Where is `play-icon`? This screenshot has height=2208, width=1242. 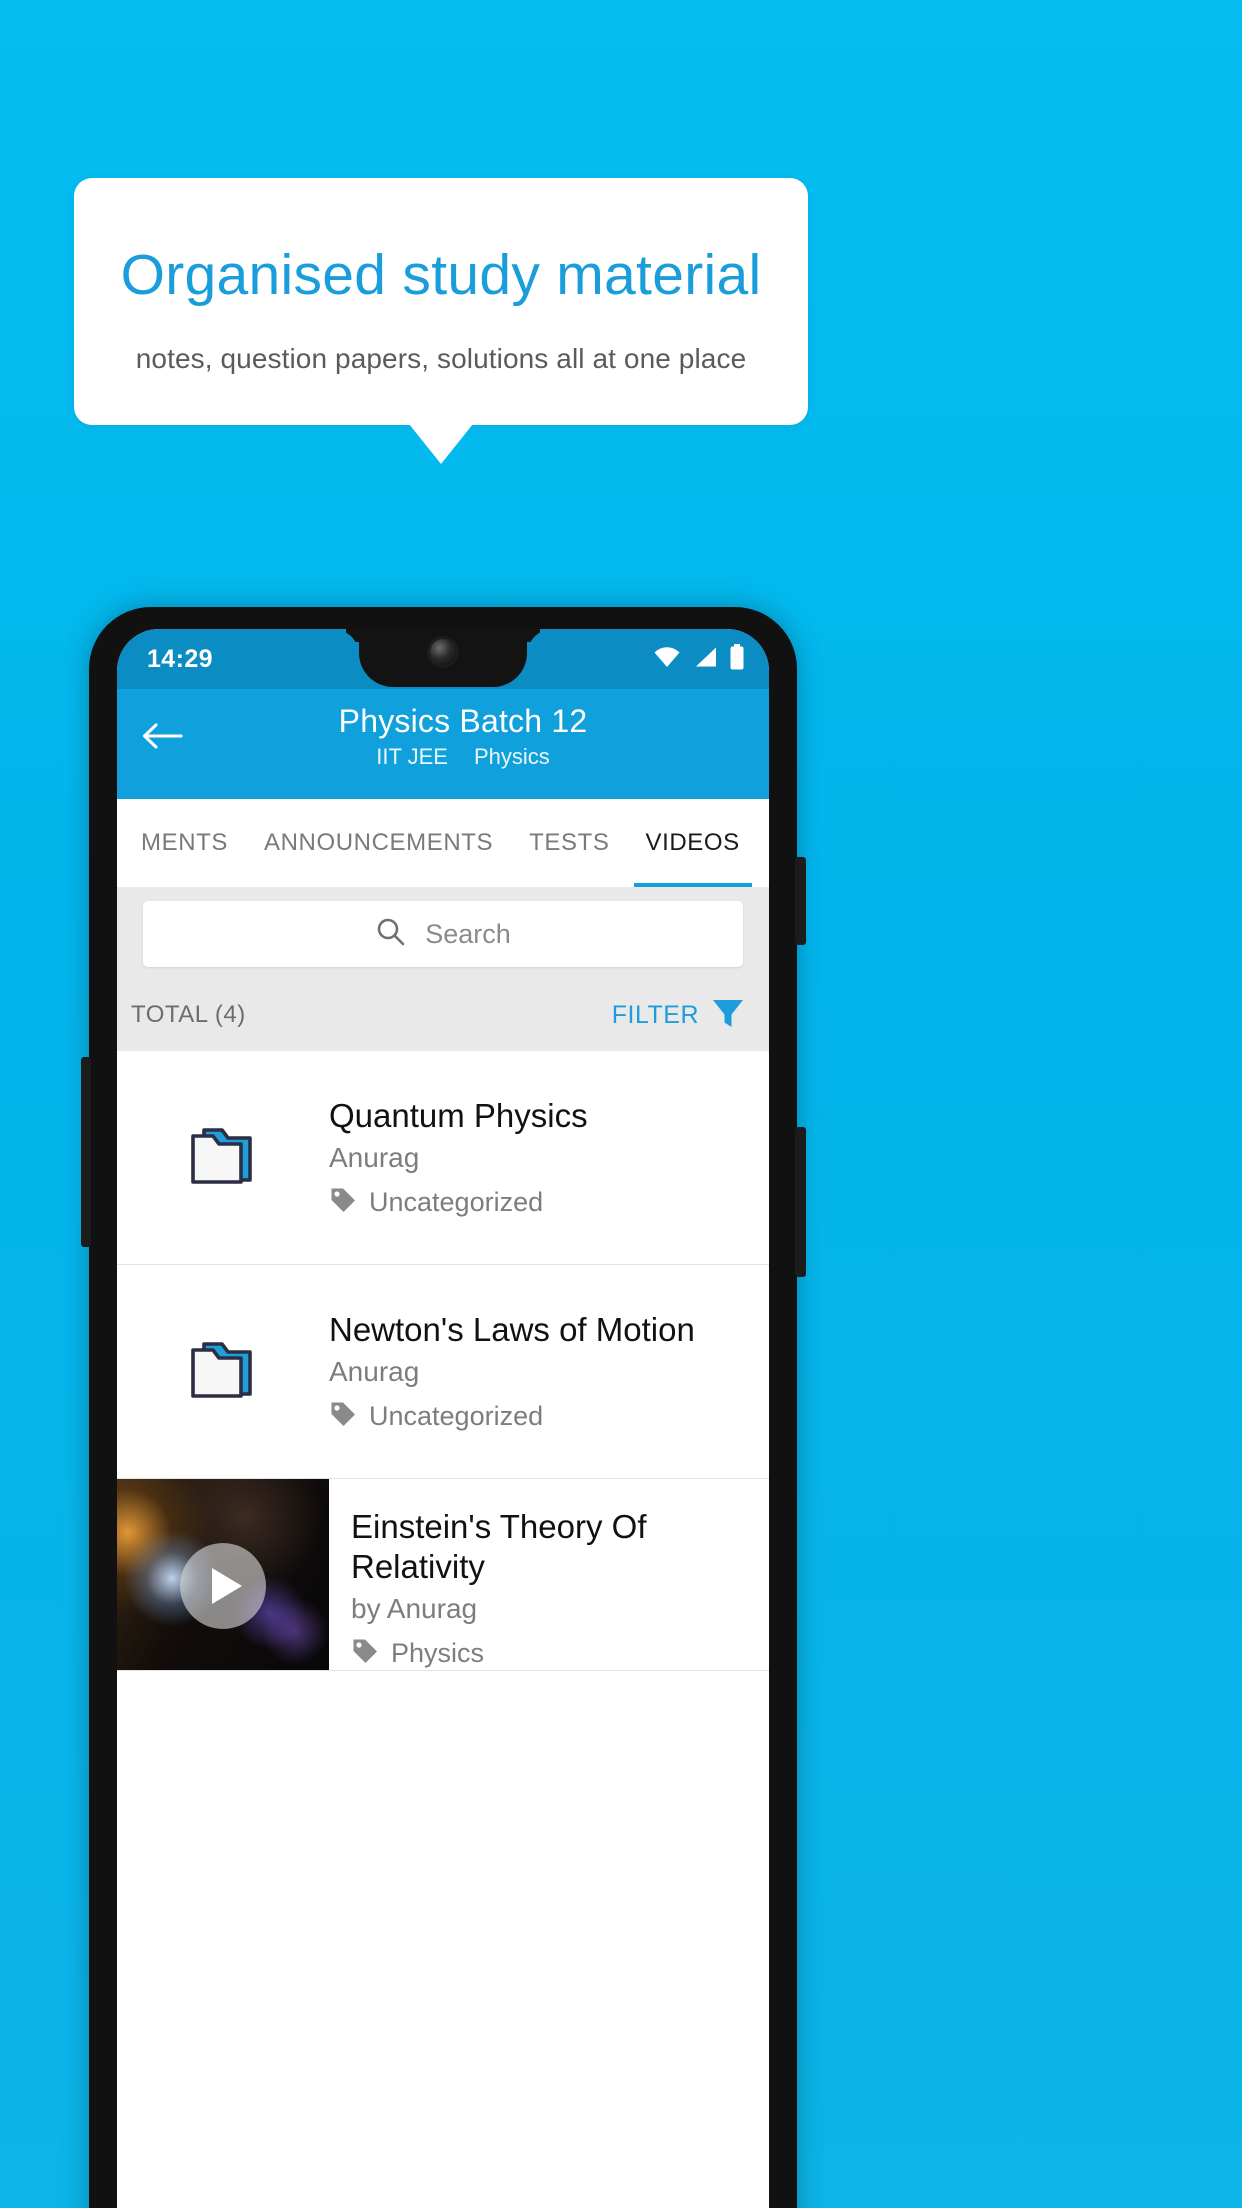 play-icon is located at coordinates (227, 1586).